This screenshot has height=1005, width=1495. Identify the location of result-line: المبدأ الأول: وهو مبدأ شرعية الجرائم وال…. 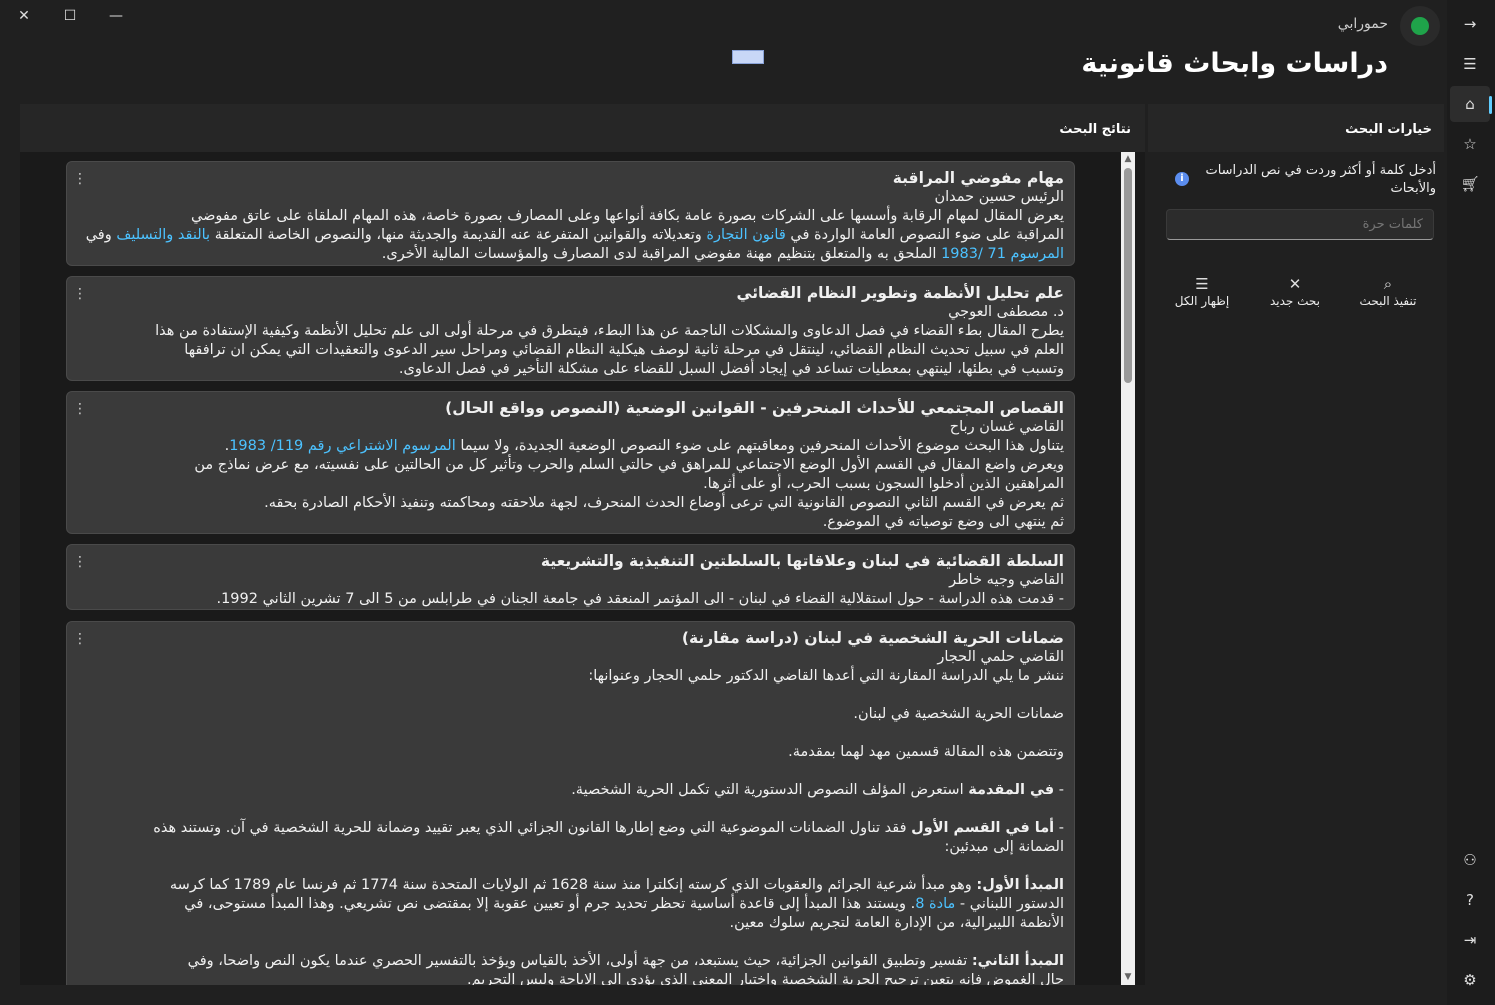
(570, 885).